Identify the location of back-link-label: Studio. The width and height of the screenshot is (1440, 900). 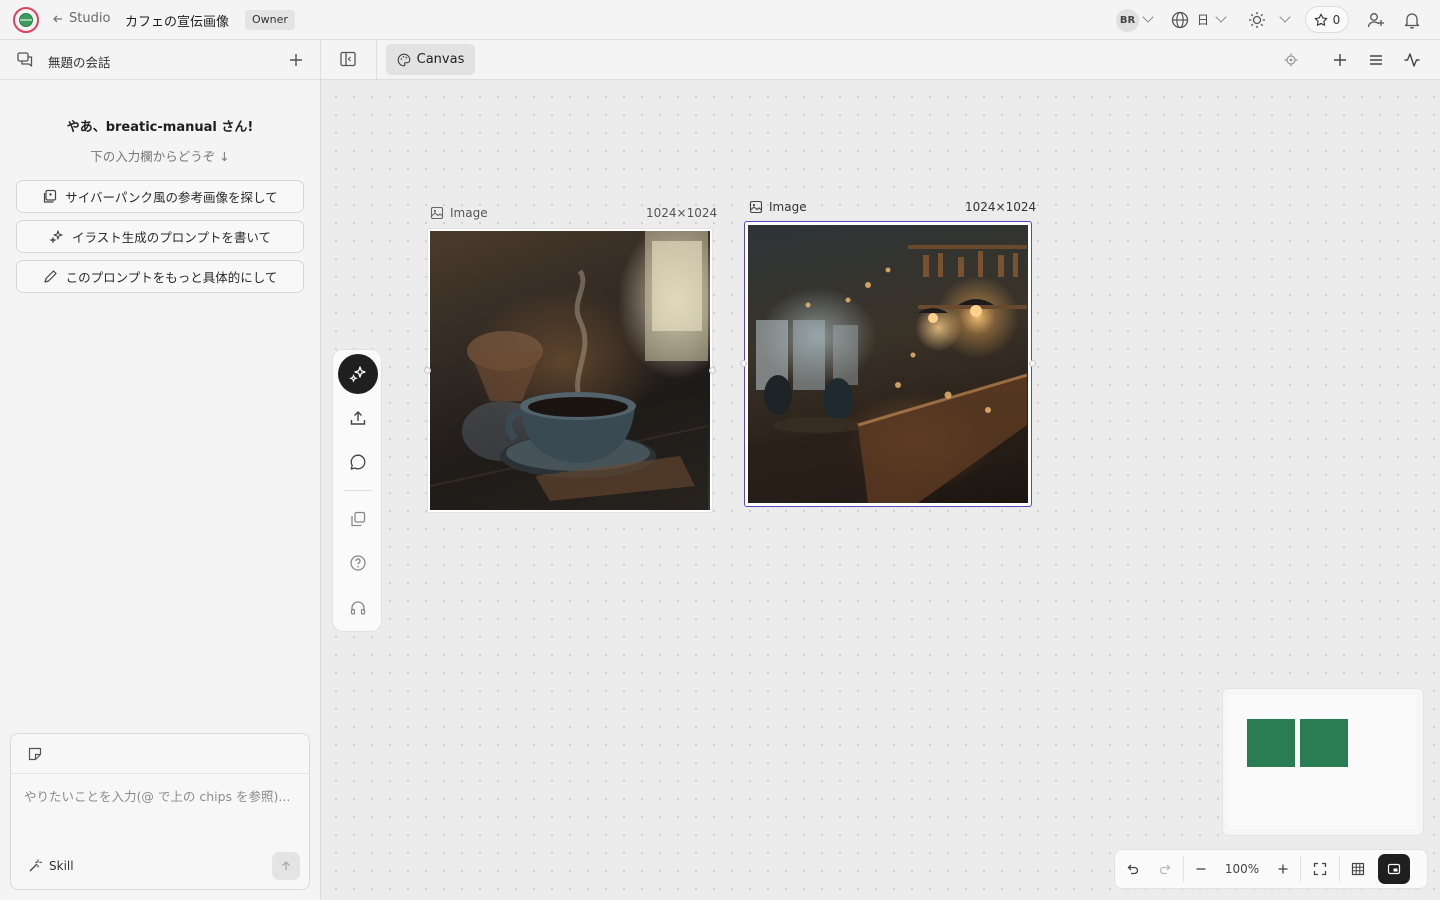
(90, 18).